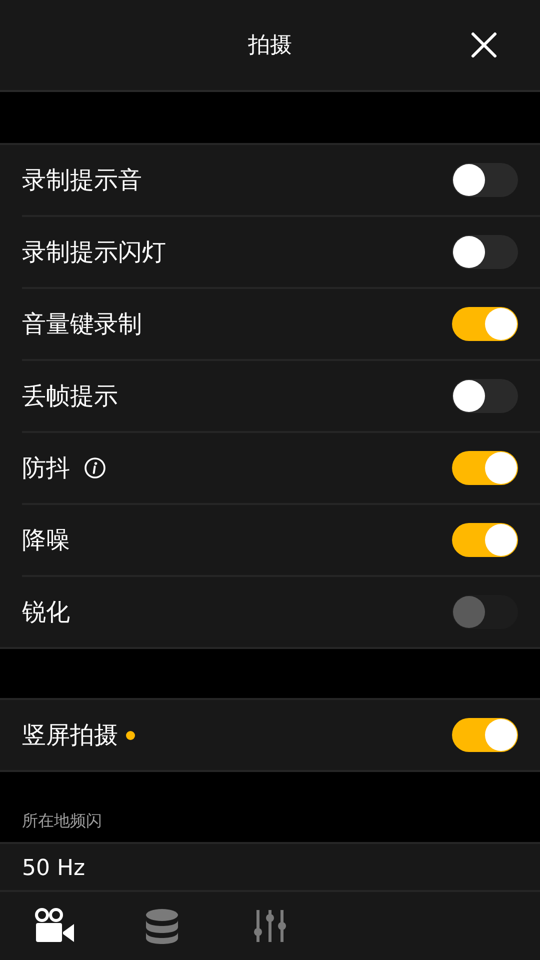  What do you see at coordinates (46, 612) in the screenshot?
I see `setting-label: 锐化` at bounding box center [46, 612].